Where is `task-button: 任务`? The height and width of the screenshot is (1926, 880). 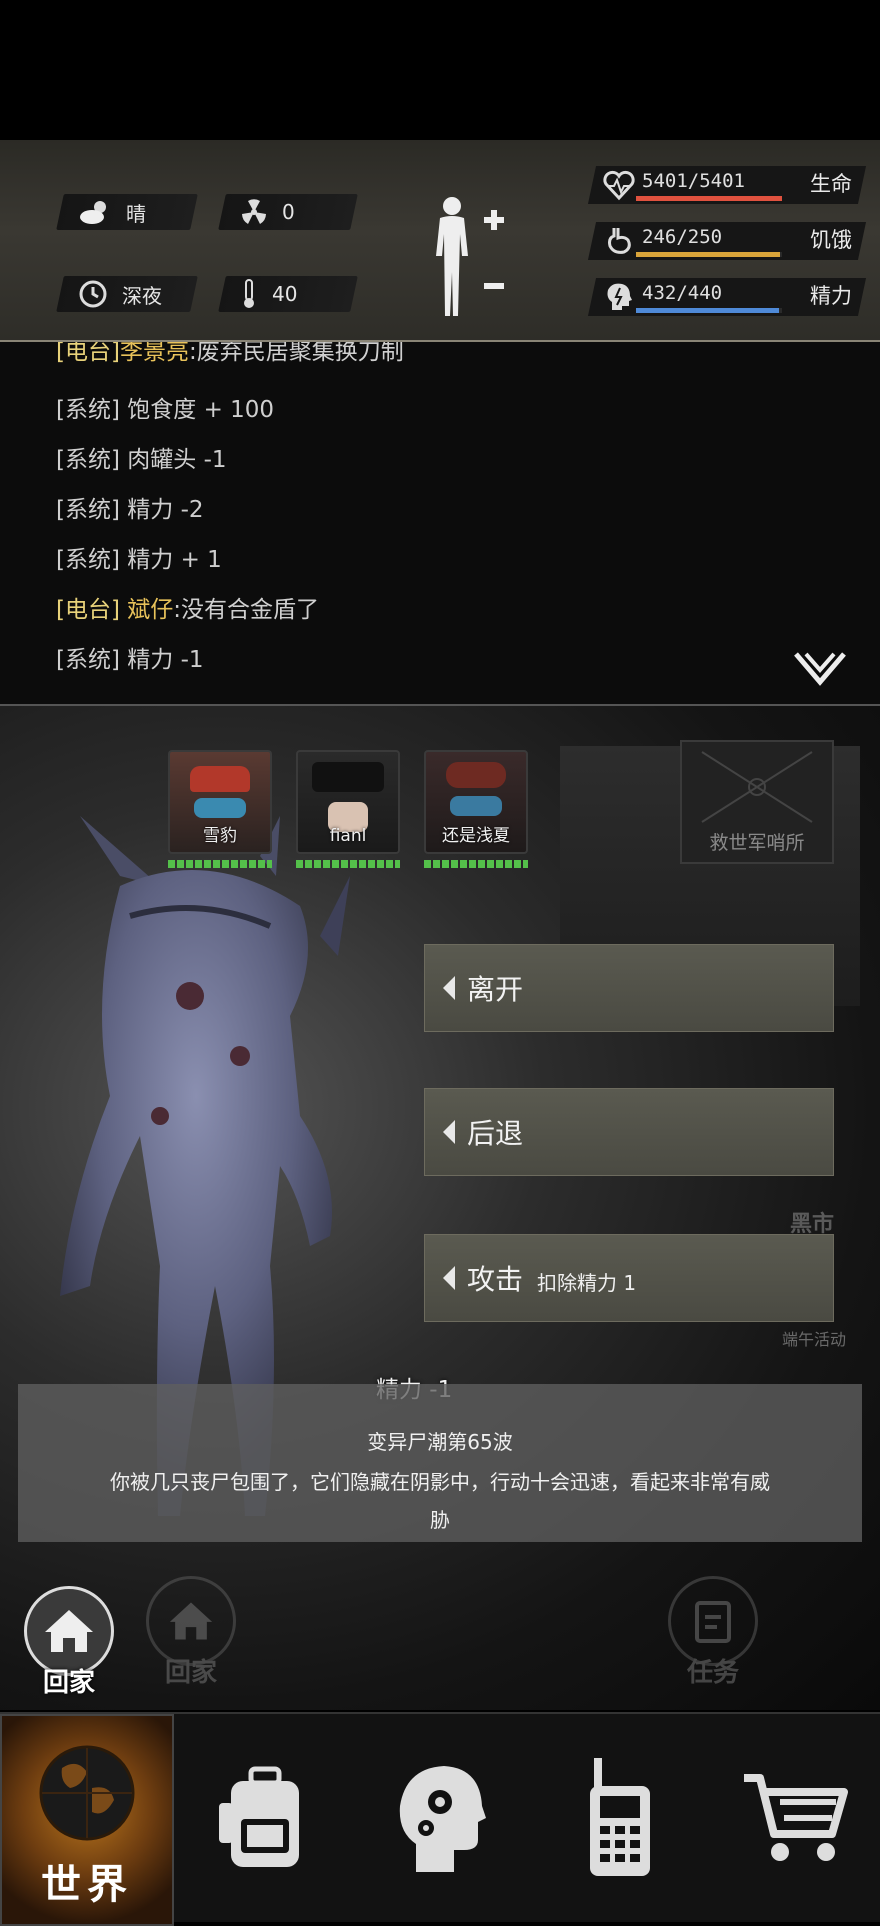
task-button: 任务 is located at coordinates (713, 1632).